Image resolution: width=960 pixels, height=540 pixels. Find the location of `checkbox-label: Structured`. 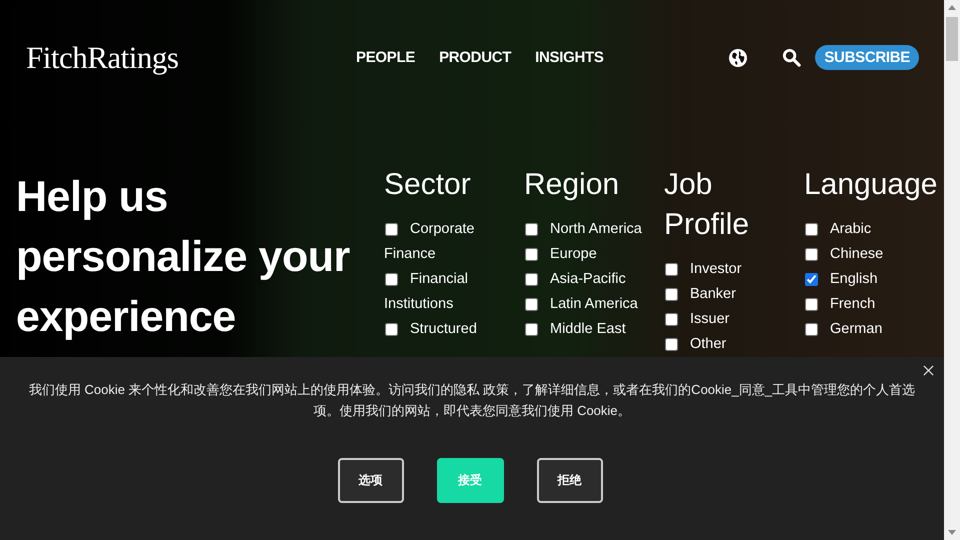

checkbox-label: Structured is located at coordinates (450, 329).